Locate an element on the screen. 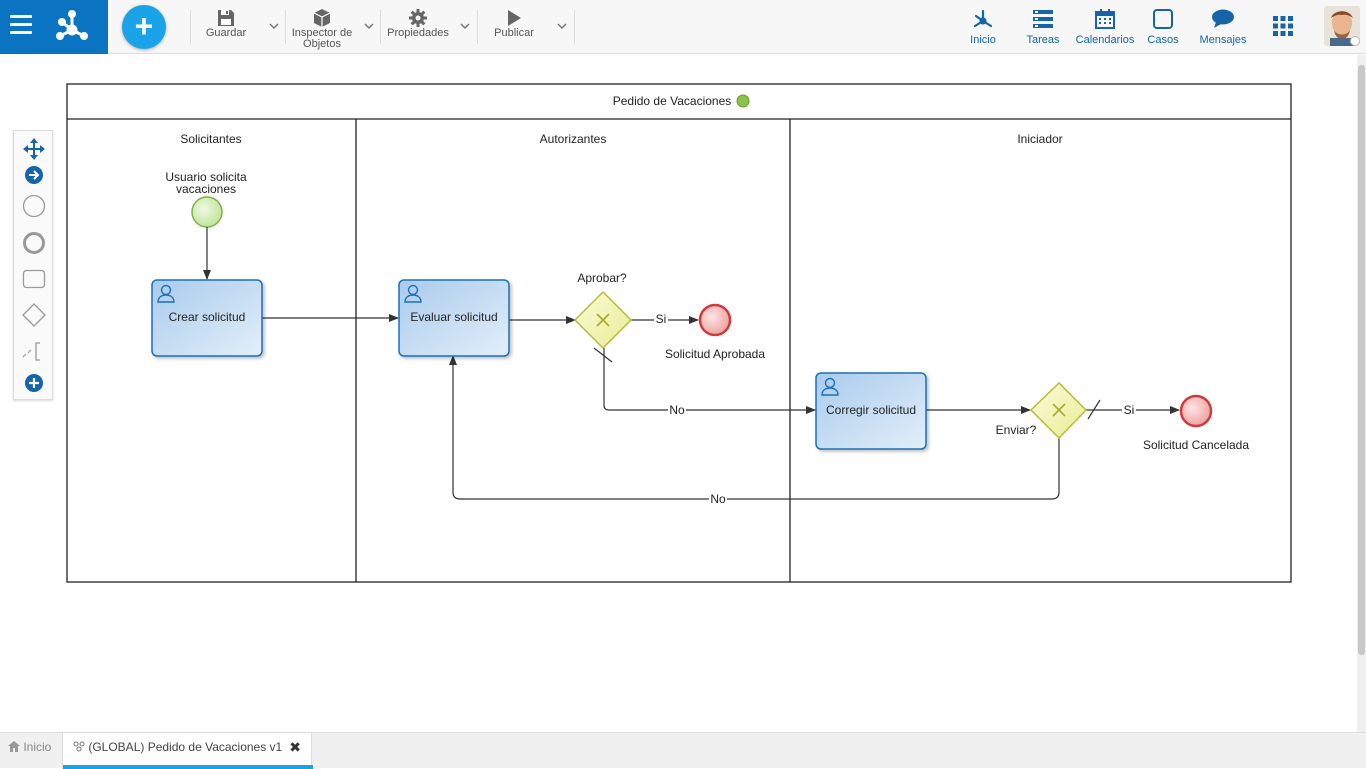  nav-calendars: Calendarios is located at coordinates (1105, 27).